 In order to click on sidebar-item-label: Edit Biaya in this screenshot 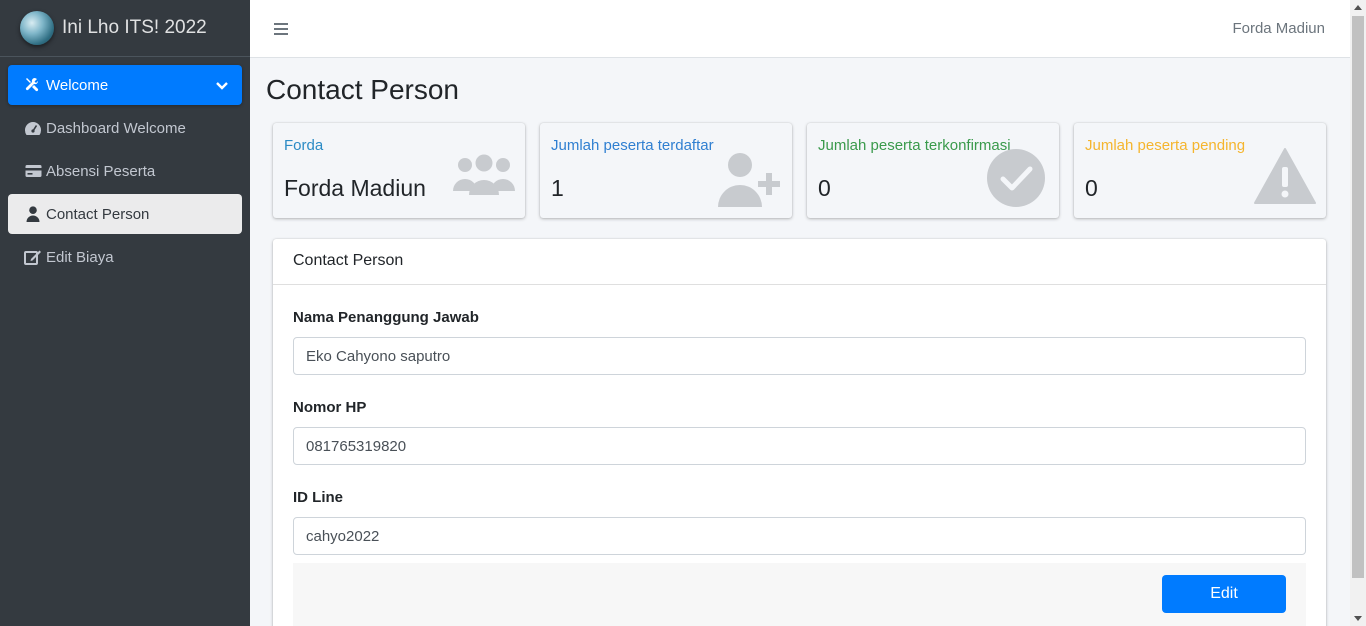, I will do `click(80, 257)`.